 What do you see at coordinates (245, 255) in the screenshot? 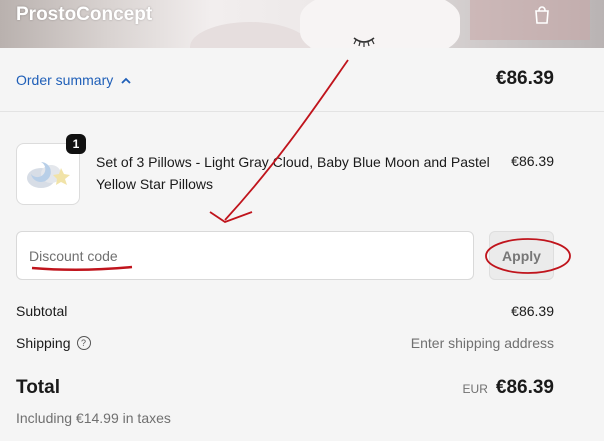
I see `discount-code-input: Discount code` at bounding box center [245, 255].